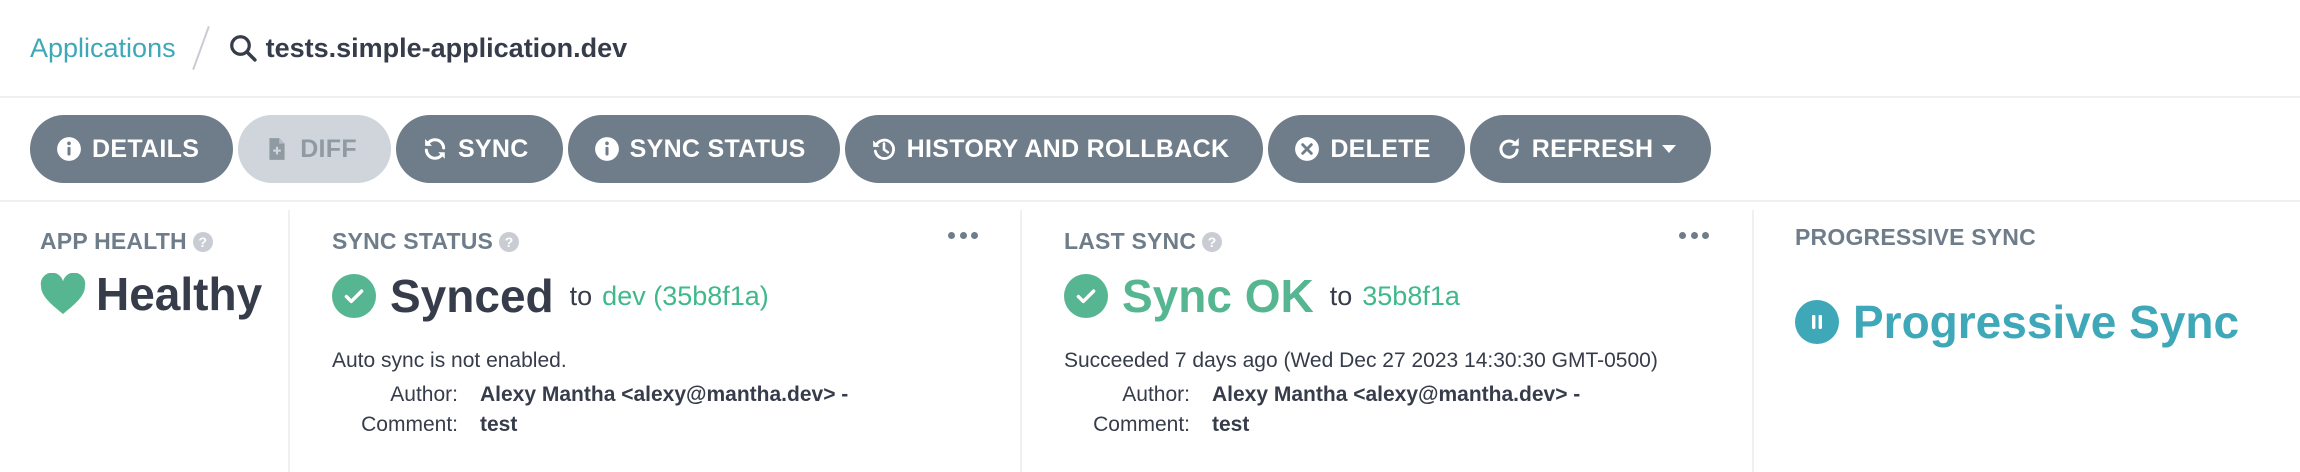 This screenshot has width=2300, height=472. What do you see at coordinates (493, 148) in the screenshot?
I see `sync-button-label: SYNC` at bounding box center [493, 148].